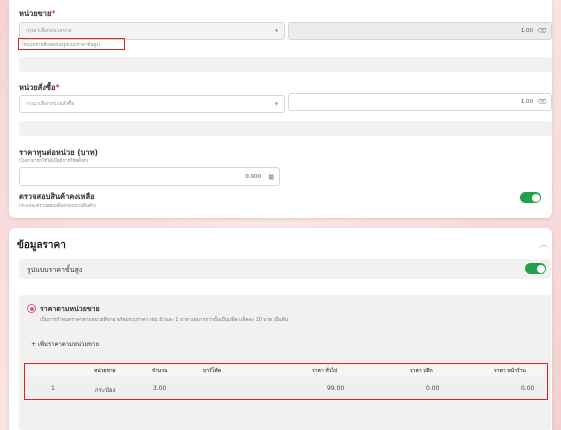 The height and width of the screenshot is (430, 561). Describe the element at coordinates (41, 245) in the screenshot. I see `price-section-title: ข้อมูลราคา` at that location.